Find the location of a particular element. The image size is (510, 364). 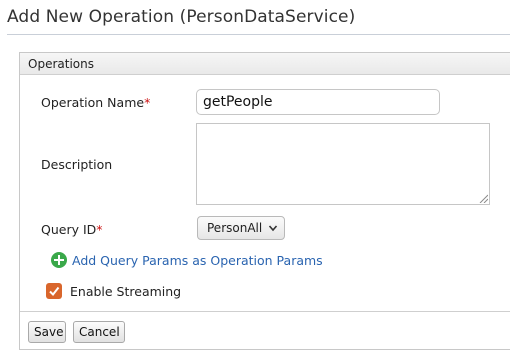

operation-name-input is located at coordinates (318, 102).